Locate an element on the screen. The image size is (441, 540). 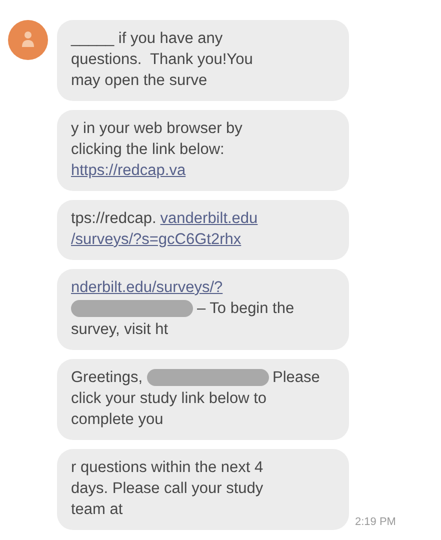
message-text: click your study link below to is located at coordinates (169, 399).